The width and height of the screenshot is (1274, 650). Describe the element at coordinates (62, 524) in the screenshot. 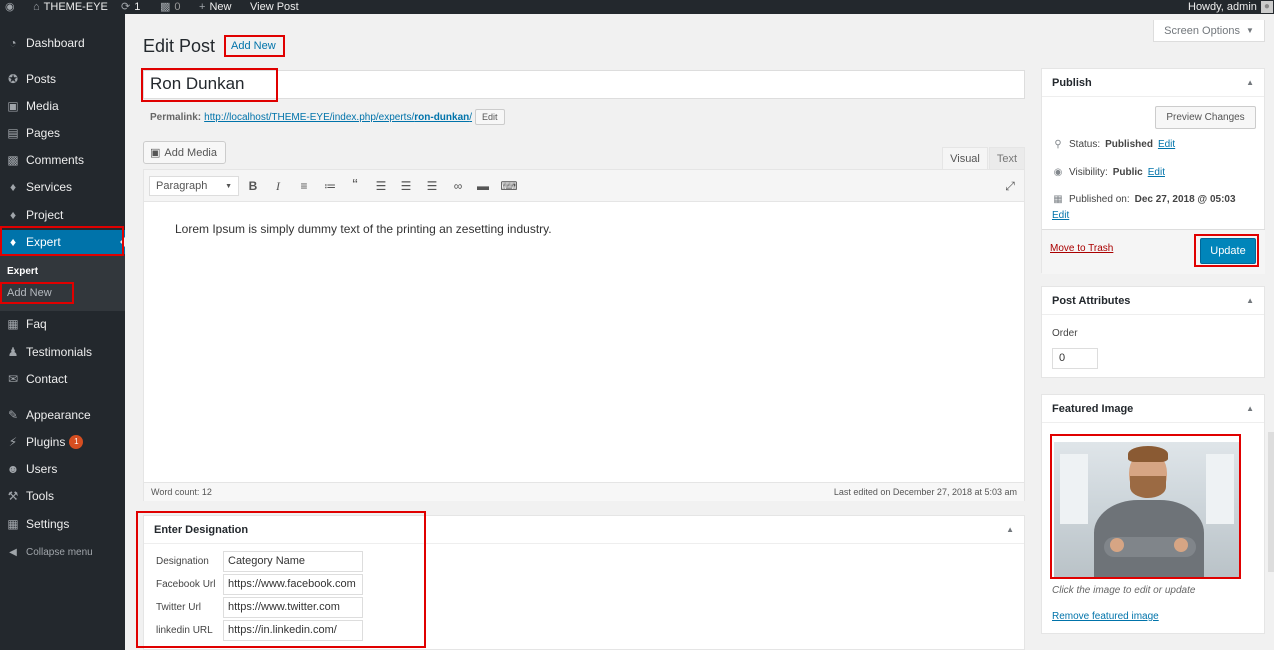

I see `sidebar-item-settings: ▦ Settings` at that location.